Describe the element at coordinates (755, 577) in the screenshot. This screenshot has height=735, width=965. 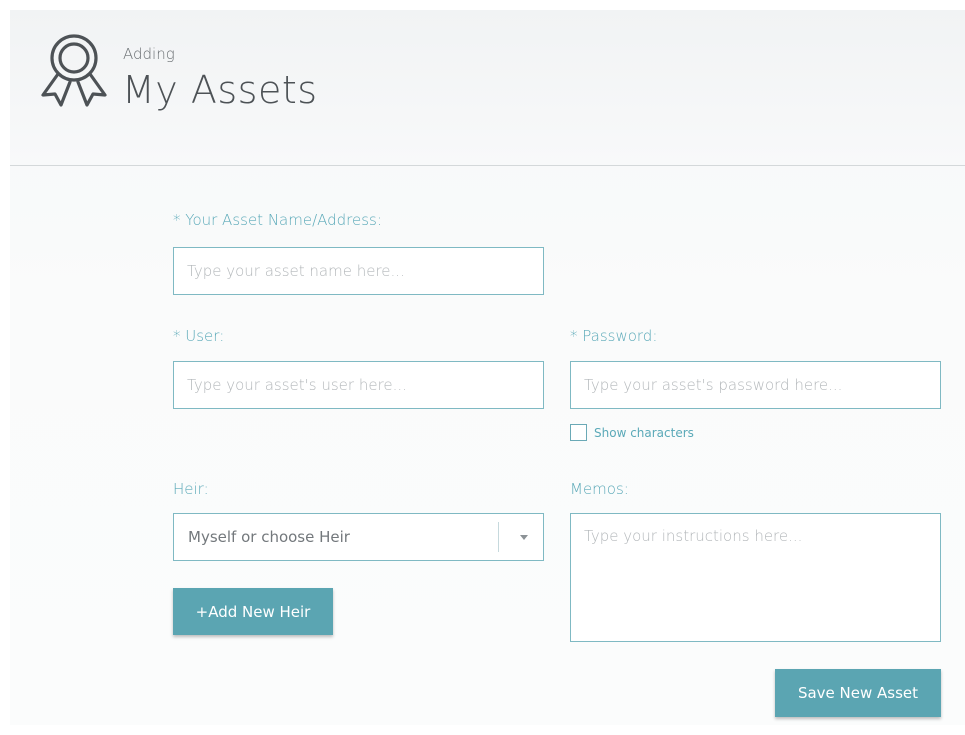
I see `memos-textarea` at that location.